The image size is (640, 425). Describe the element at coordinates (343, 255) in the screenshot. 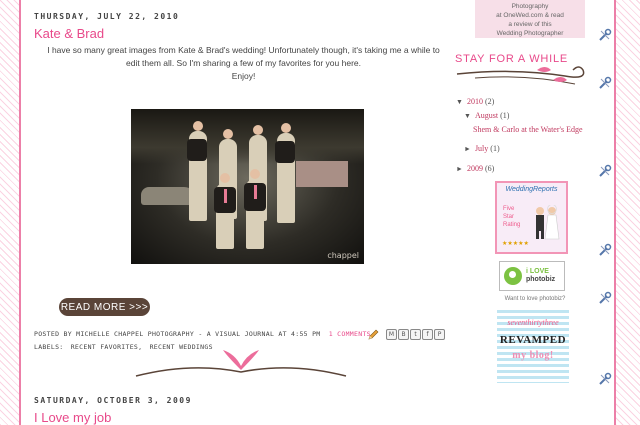

I see `photo-watermark: chappel` at that location.